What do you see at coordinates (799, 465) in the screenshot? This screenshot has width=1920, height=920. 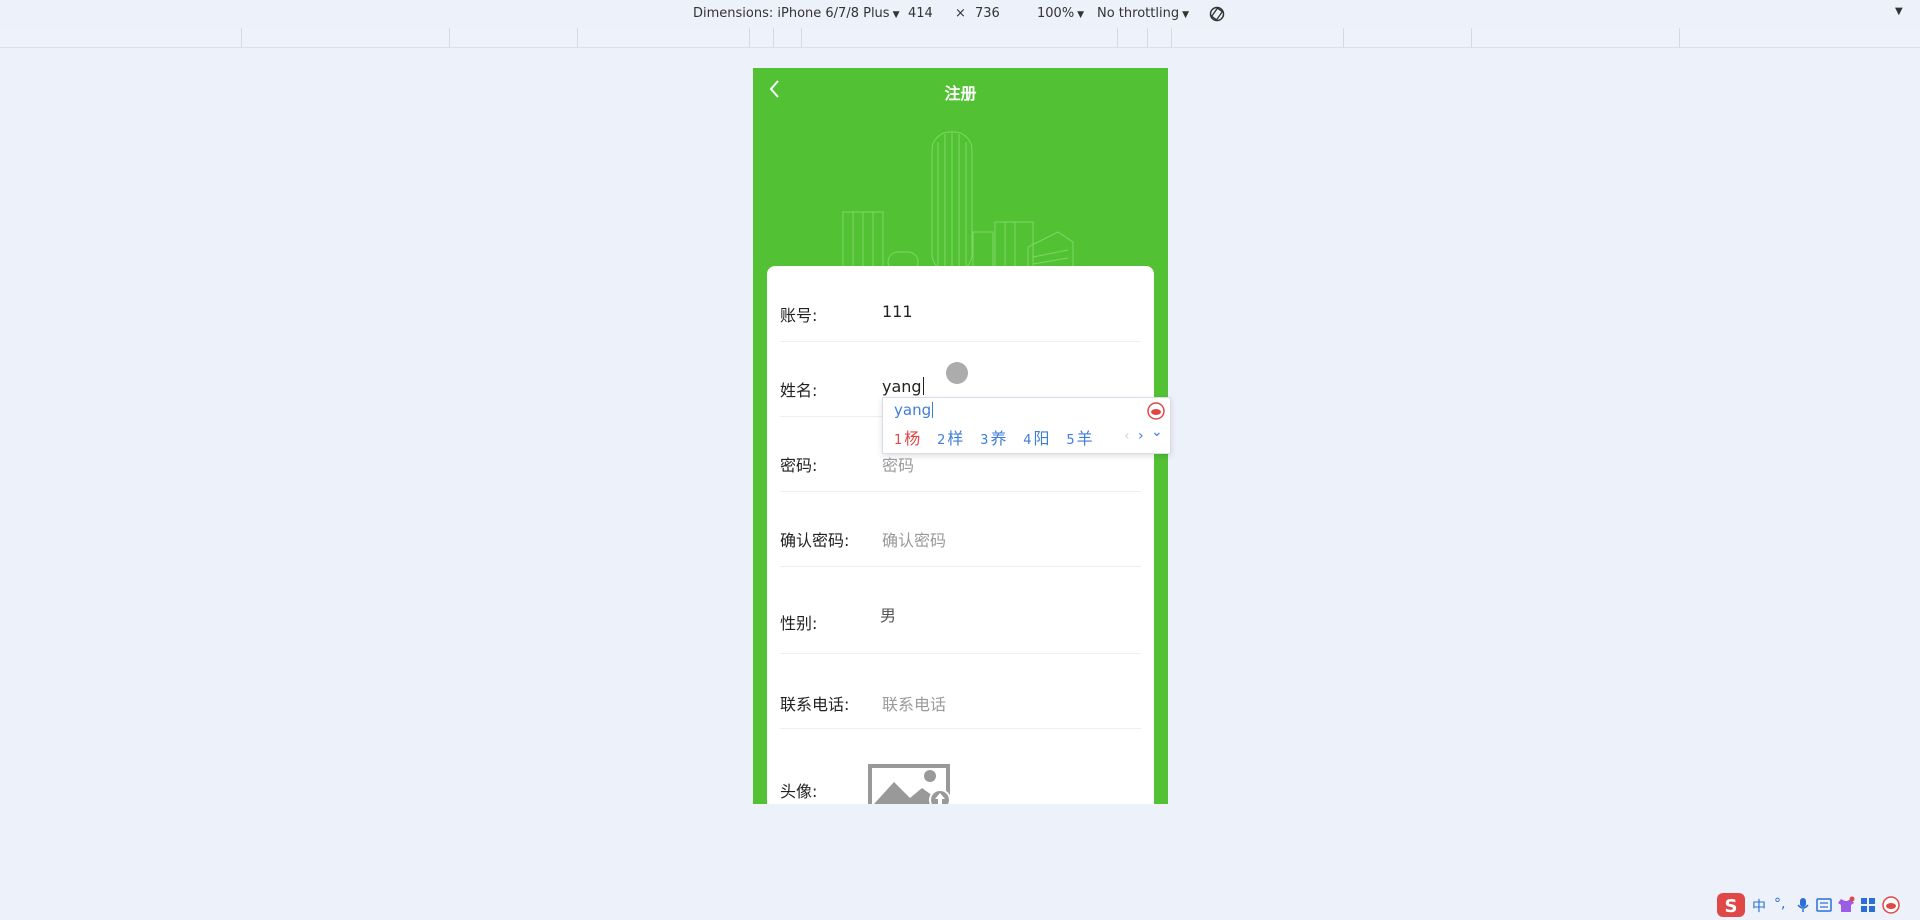 I see `password-label: 密码:` at bounding box center [799, 465].